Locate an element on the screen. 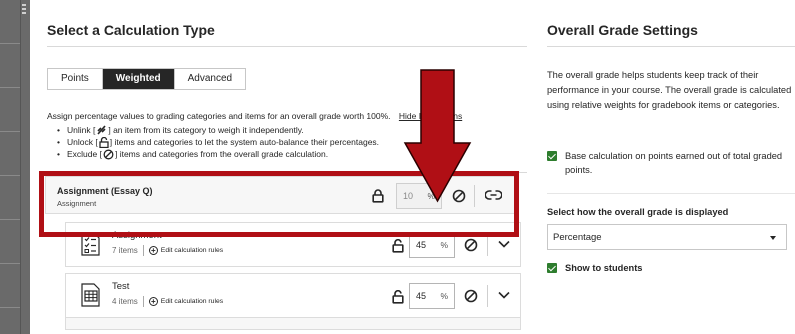 This screenshot has height=334, width=795. category-row-partial is located at coordinates (293, 324).